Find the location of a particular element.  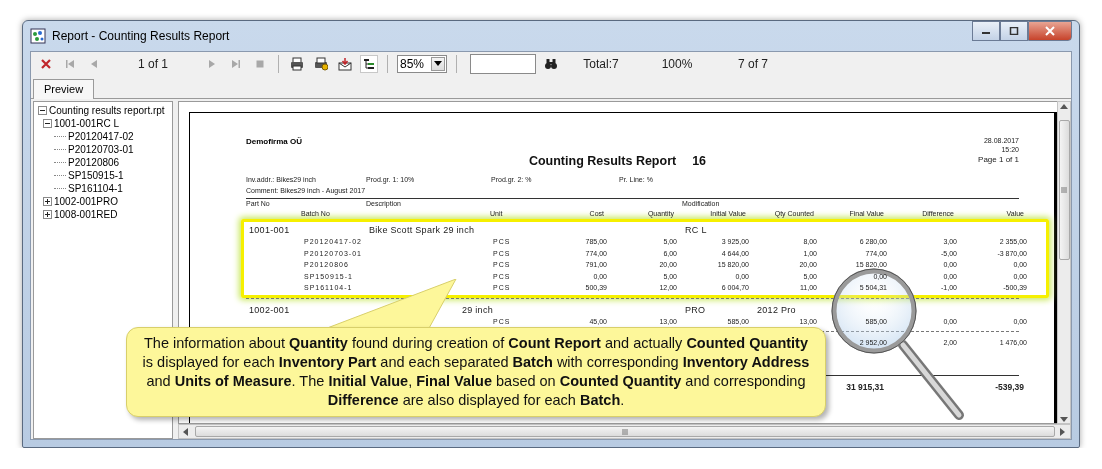

printer-setup-icon is located at coordinates (321, 64).